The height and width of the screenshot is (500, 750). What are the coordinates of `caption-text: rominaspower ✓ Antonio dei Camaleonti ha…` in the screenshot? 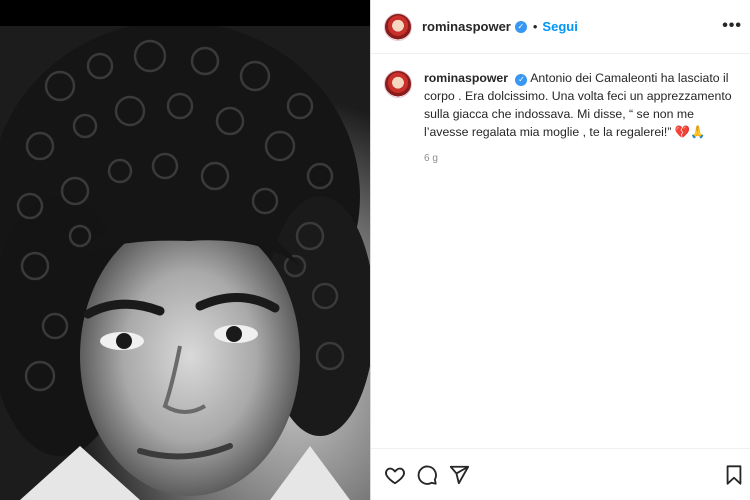 It's located at (581, 105).